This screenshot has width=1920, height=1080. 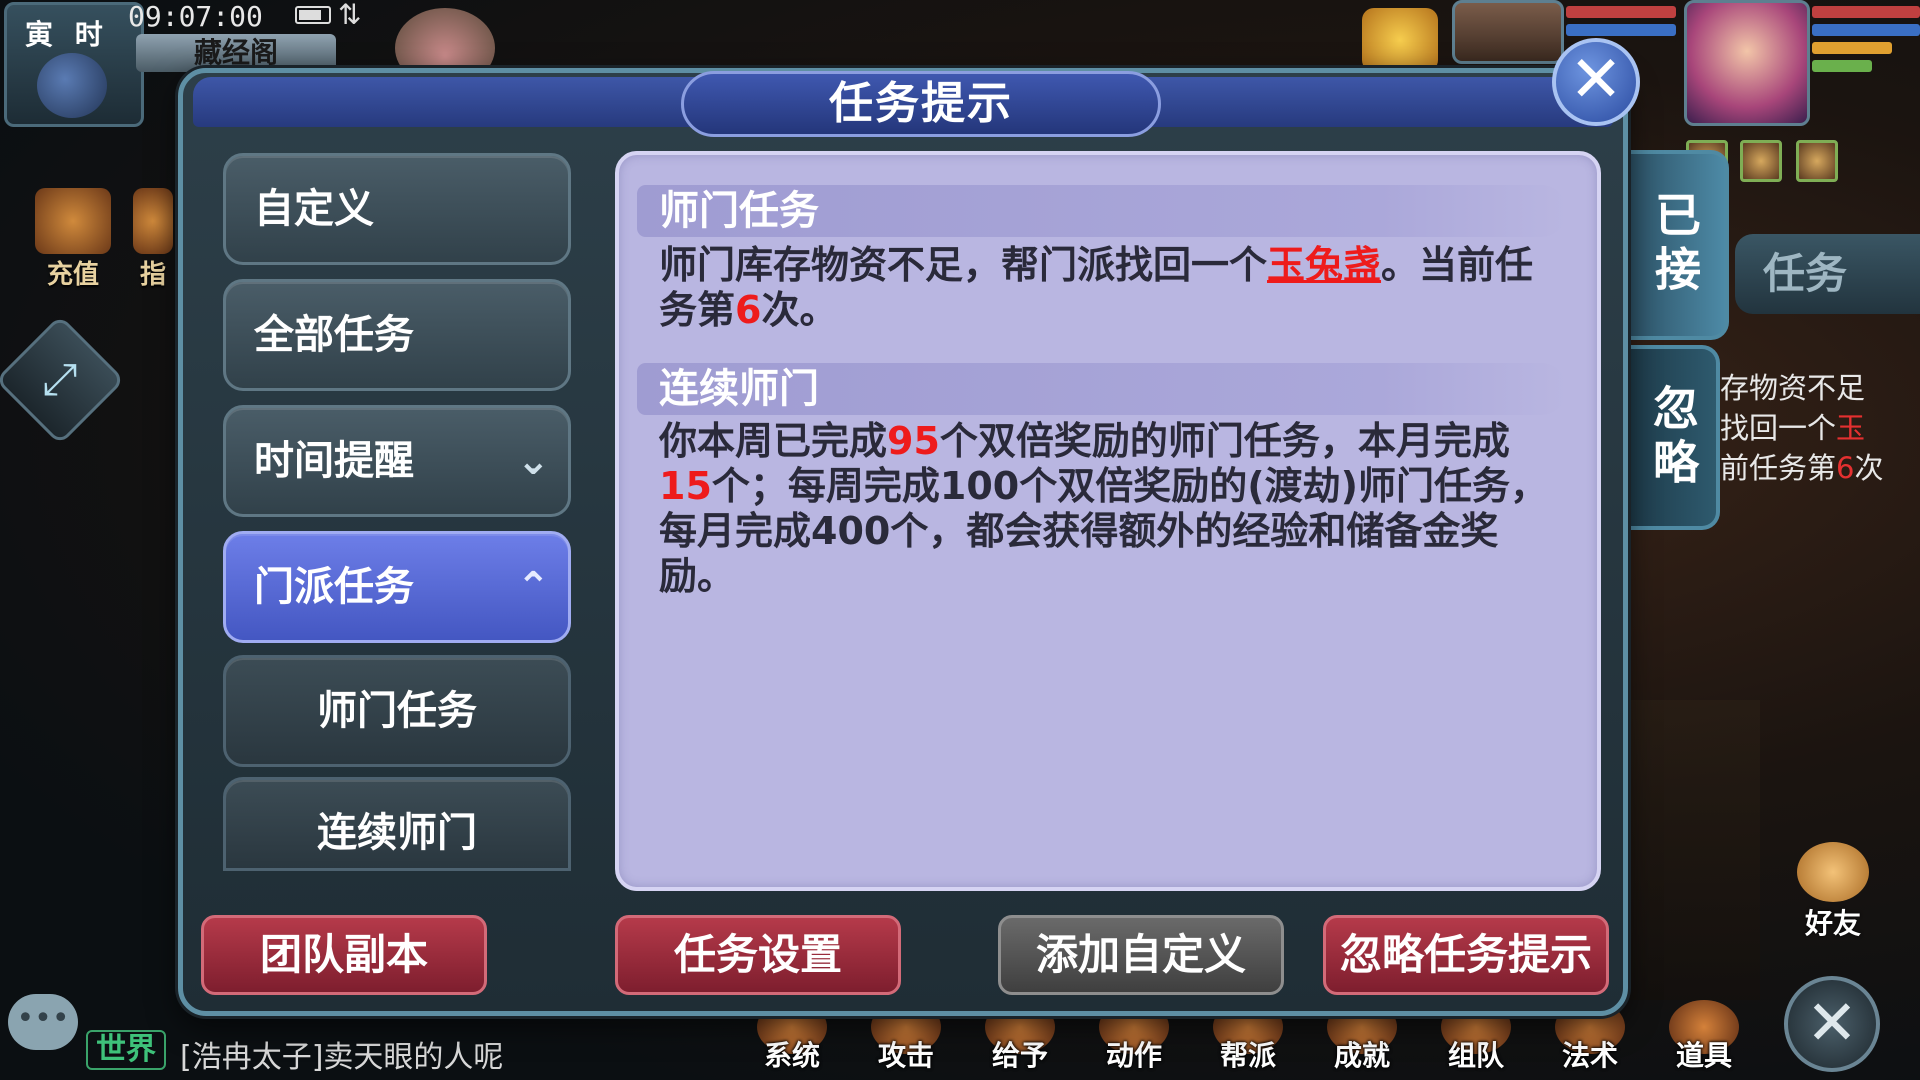 I want to click on pet-portrait-icon, so click(x=1400, y=40).